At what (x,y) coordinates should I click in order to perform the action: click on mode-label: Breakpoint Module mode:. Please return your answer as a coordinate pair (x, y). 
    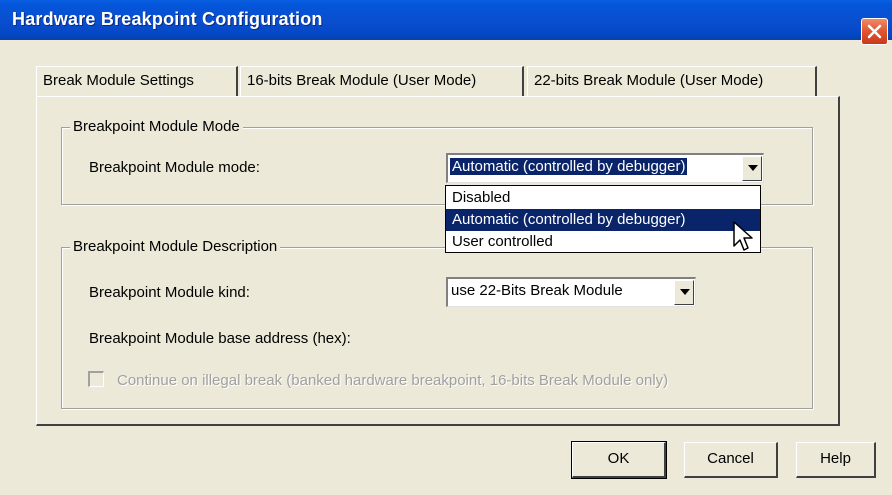
    Looking at the image, I should click on (174, 167).